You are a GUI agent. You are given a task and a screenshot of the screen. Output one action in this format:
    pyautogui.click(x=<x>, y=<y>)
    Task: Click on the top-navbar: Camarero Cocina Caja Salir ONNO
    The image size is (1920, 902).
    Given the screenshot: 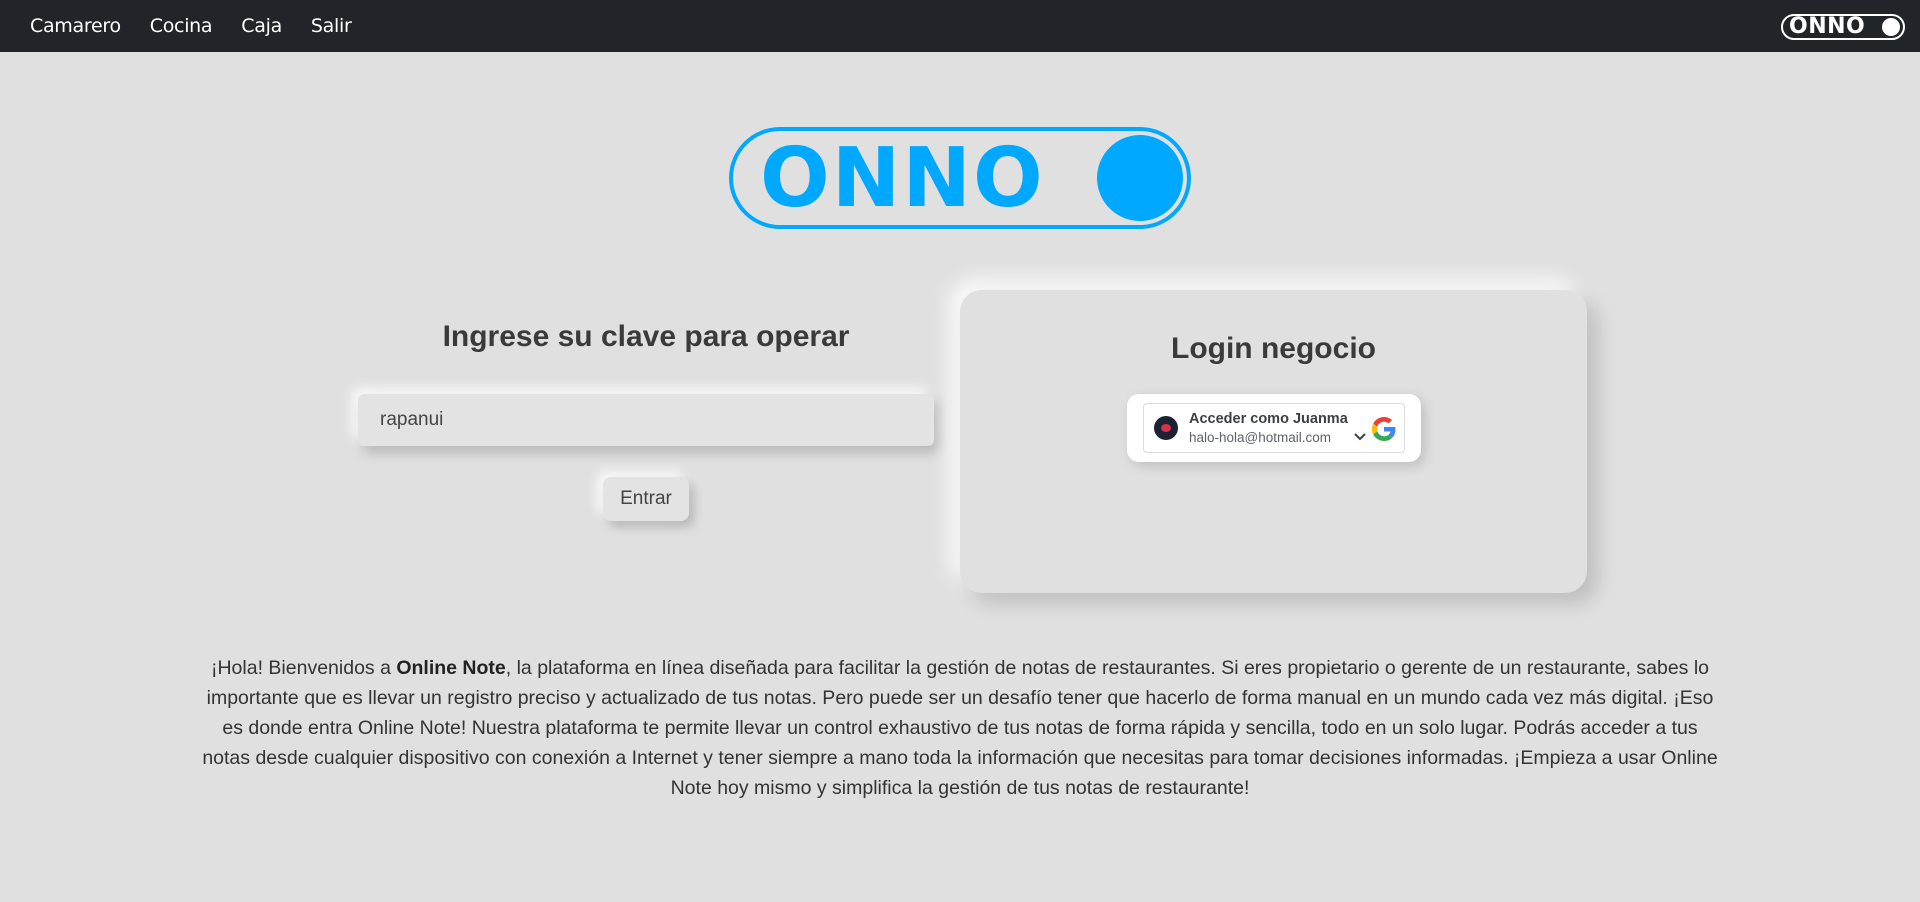 What is the action you would take?
    pyautogui.click(x=960, y=26)
    